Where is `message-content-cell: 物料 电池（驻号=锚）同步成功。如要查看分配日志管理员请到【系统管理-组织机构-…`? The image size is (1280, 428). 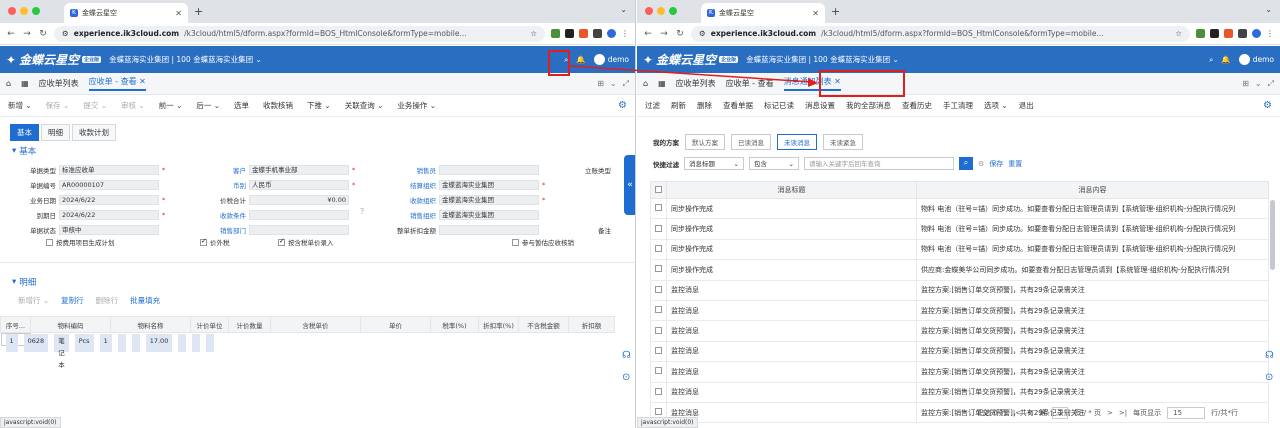
message-content-cell: 物料 电池（驻号=锚）同步成功。如要查看分配日志管理员请到【系统管理-组织机构-… is located at coordinates (1092, 249).